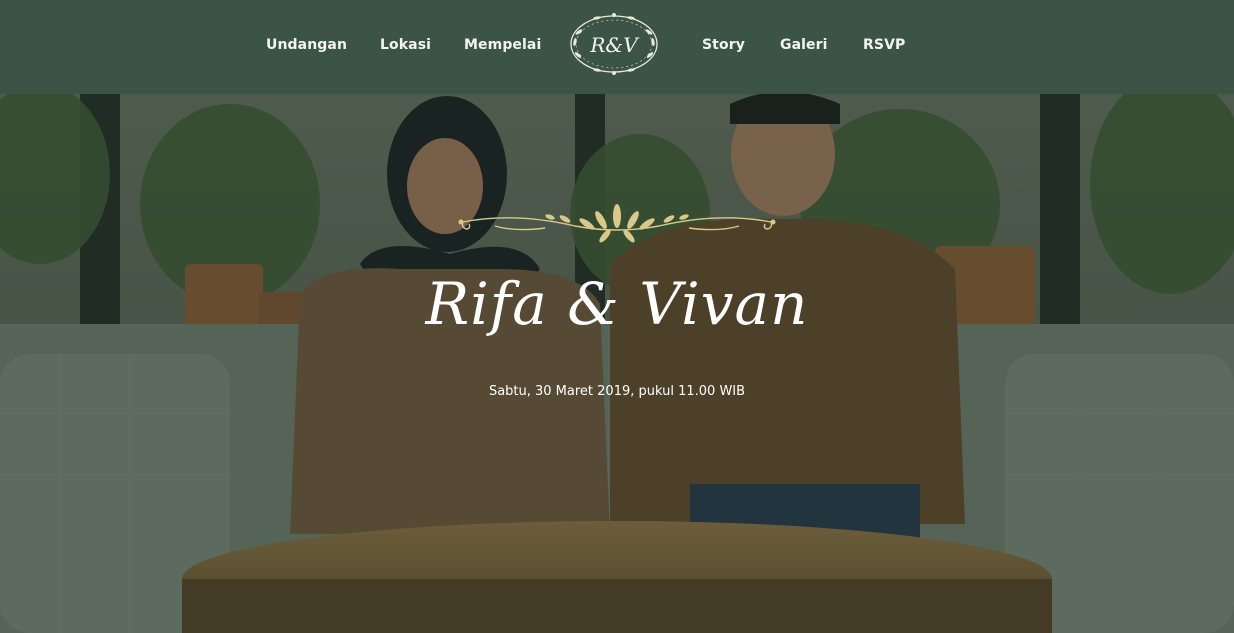  I want to click on svg-text: R&V, so click(614, 45).